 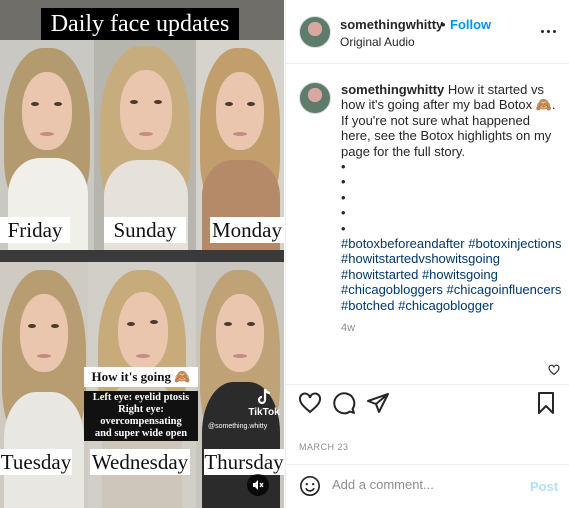 What do you see at coordinates (310, 403) in the screenshot?
I see `like-heart-icon` at bounding box center [310, 403].